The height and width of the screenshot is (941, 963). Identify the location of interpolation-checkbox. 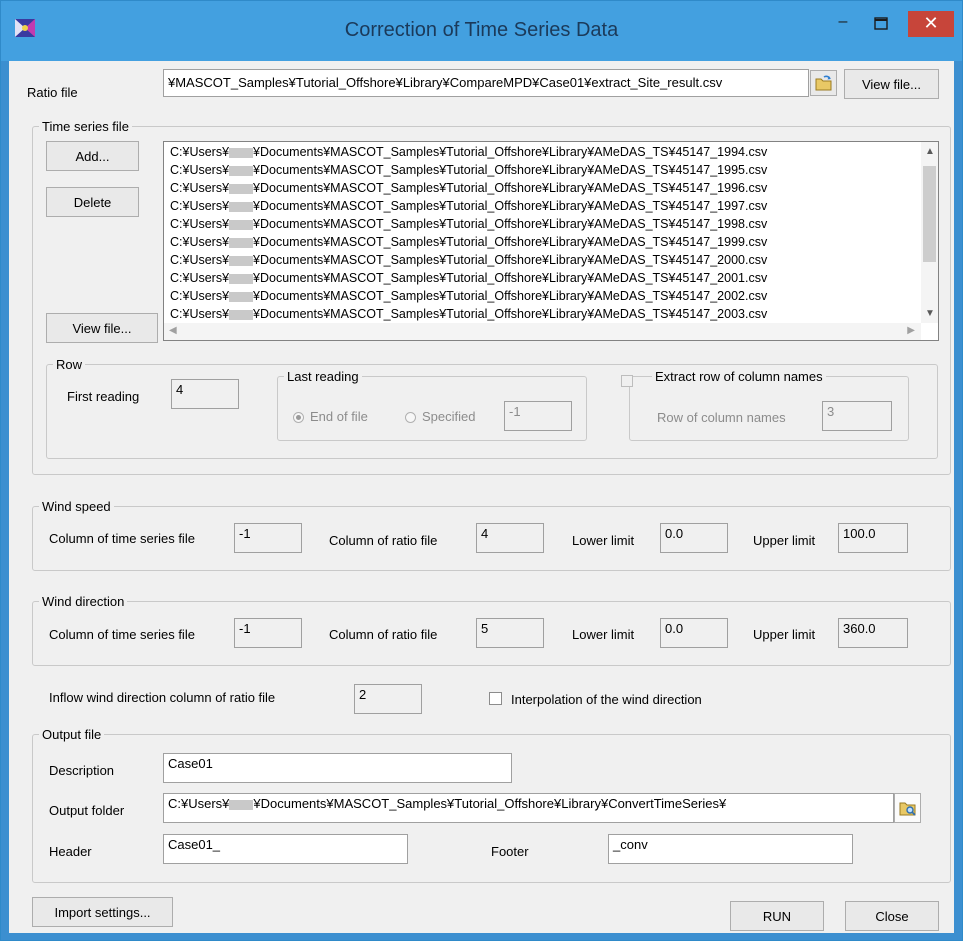
(495, 698).